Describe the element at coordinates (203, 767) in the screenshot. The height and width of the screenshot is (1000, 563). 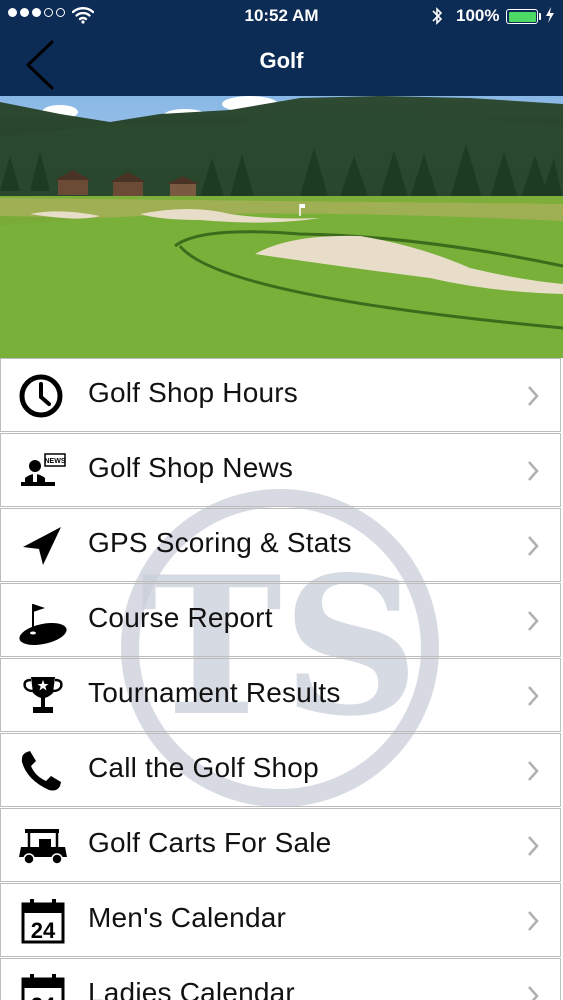
I see `menu-item-label: Call the Golf Shop` at that location.